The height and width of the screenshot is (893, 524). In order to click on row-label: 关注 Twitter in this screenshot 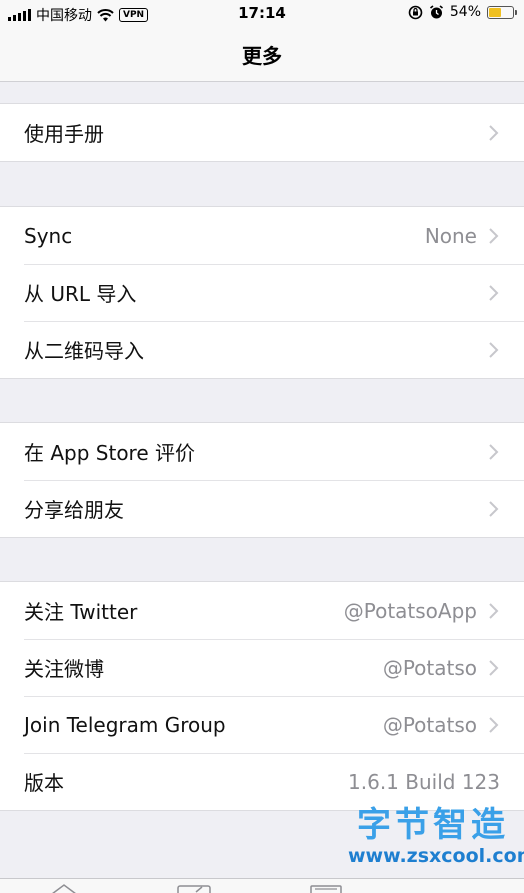, I will do `click(81, 612)`.